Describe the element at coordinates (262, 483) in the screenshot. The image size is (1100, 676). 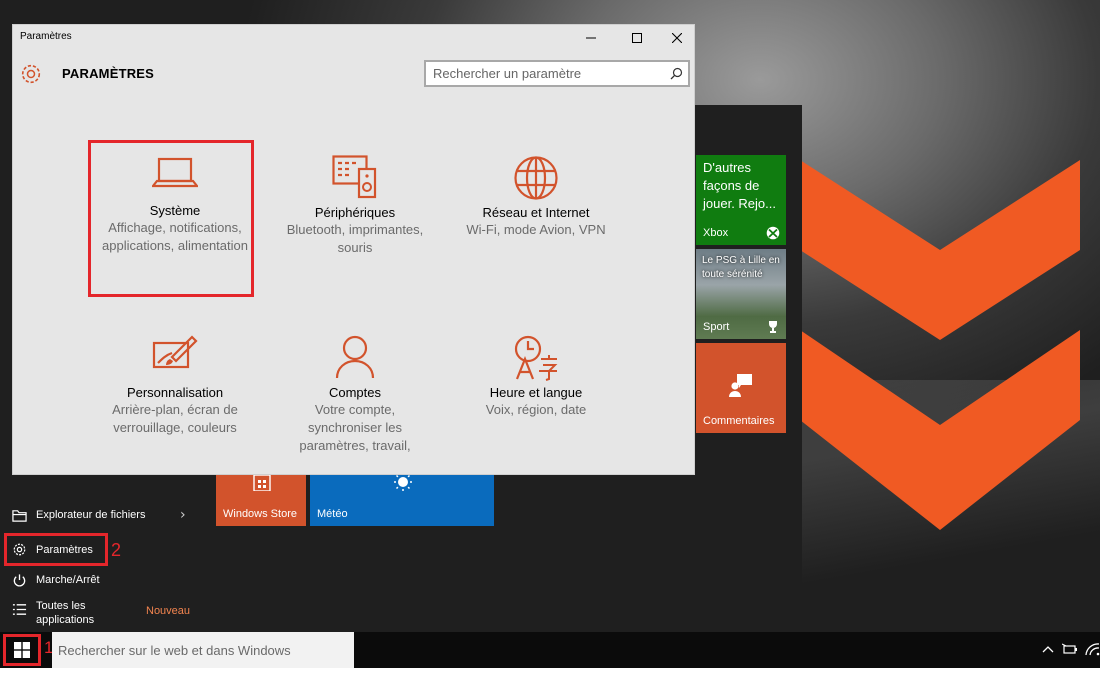
I see `store-bag-icon` at that location.